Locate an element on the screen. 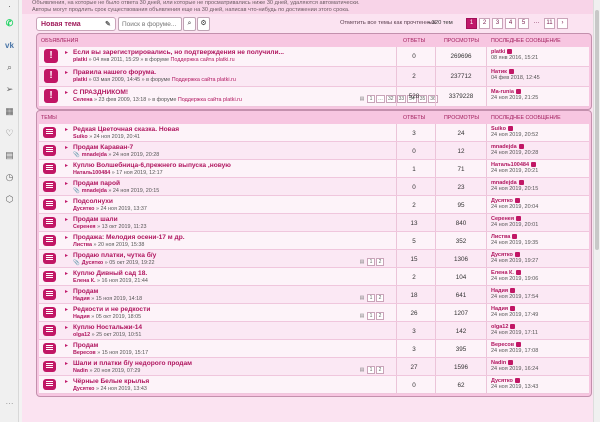 The image size is (600, 422). box-icon: ⬡ is located at coordinates (9, 199).